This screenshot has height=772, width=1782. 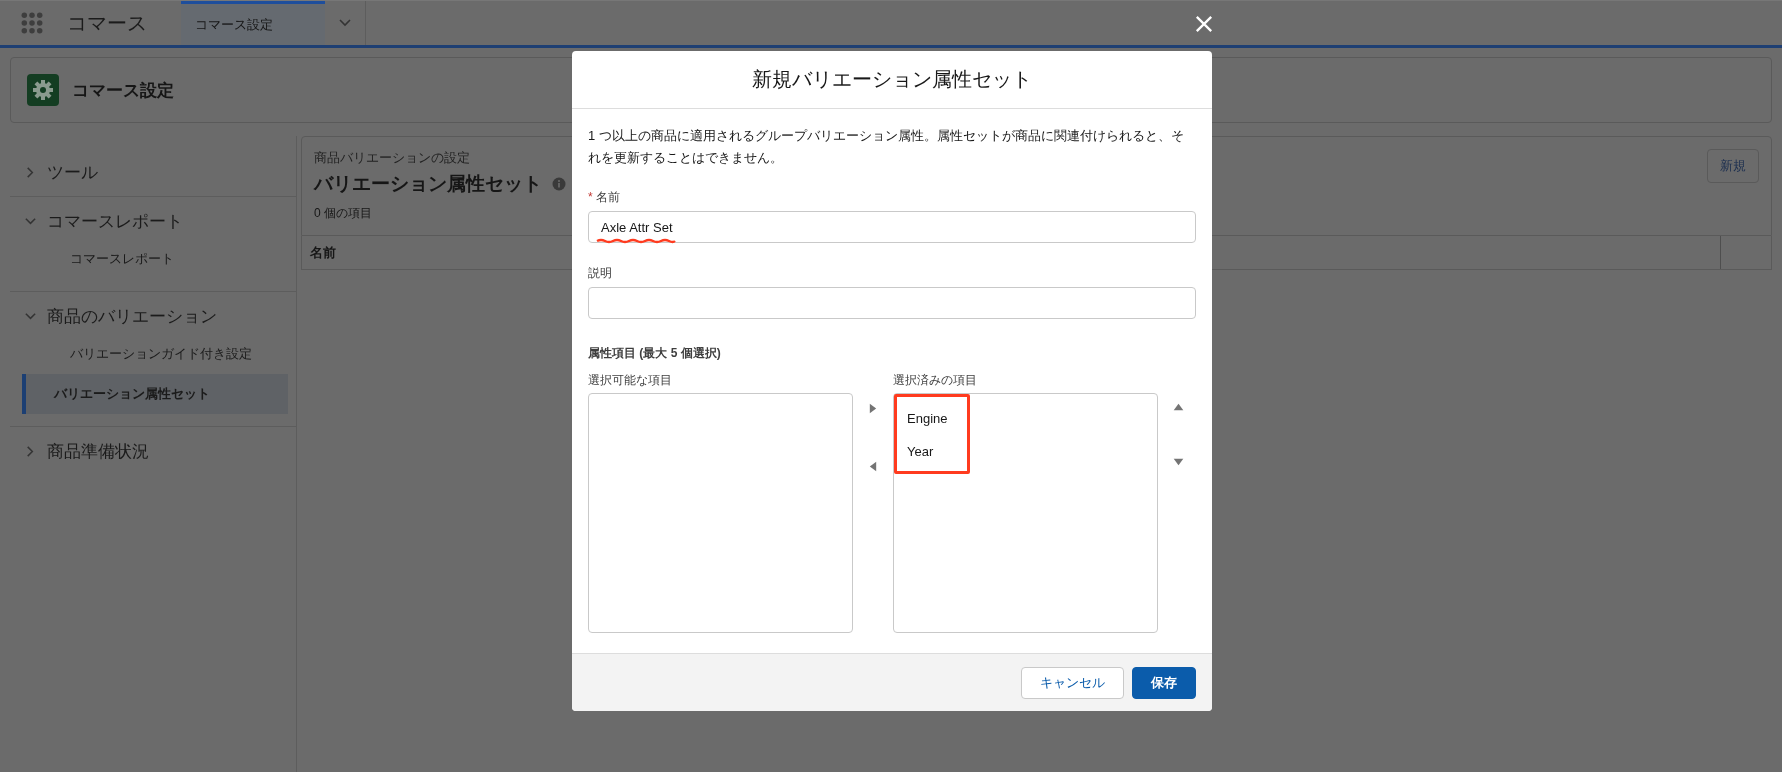 I want to click on app-name: コマース, so click(x=107, y=23).